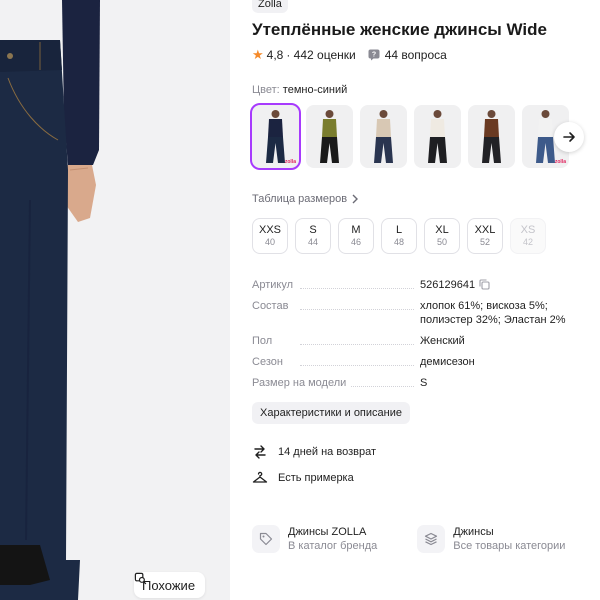 The image size is (600, 600). I want to click on size-option-xl: XL 50, so click(442, 236).